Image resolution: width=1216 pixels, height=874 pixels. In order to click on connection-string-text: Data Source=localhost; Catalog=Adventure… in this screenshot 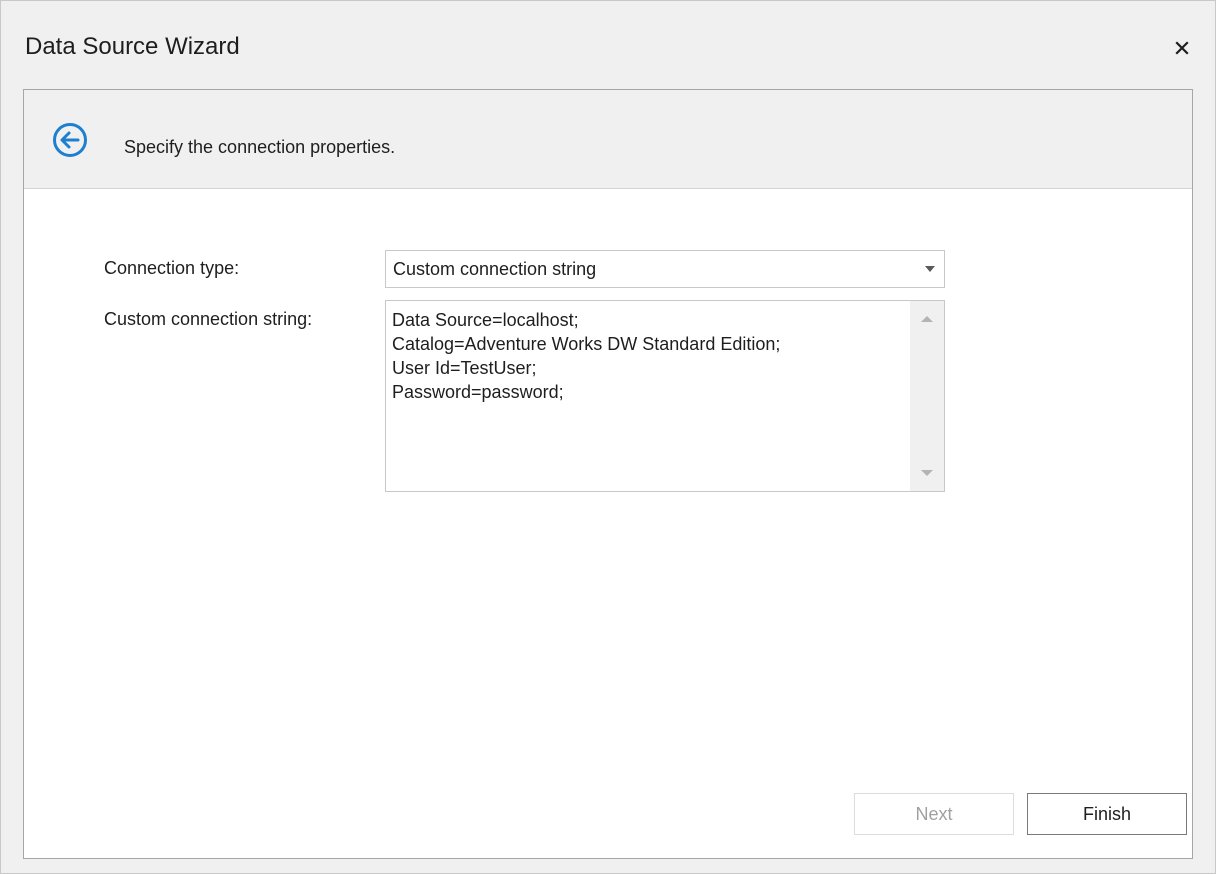, I will do `click(586, 356)`.